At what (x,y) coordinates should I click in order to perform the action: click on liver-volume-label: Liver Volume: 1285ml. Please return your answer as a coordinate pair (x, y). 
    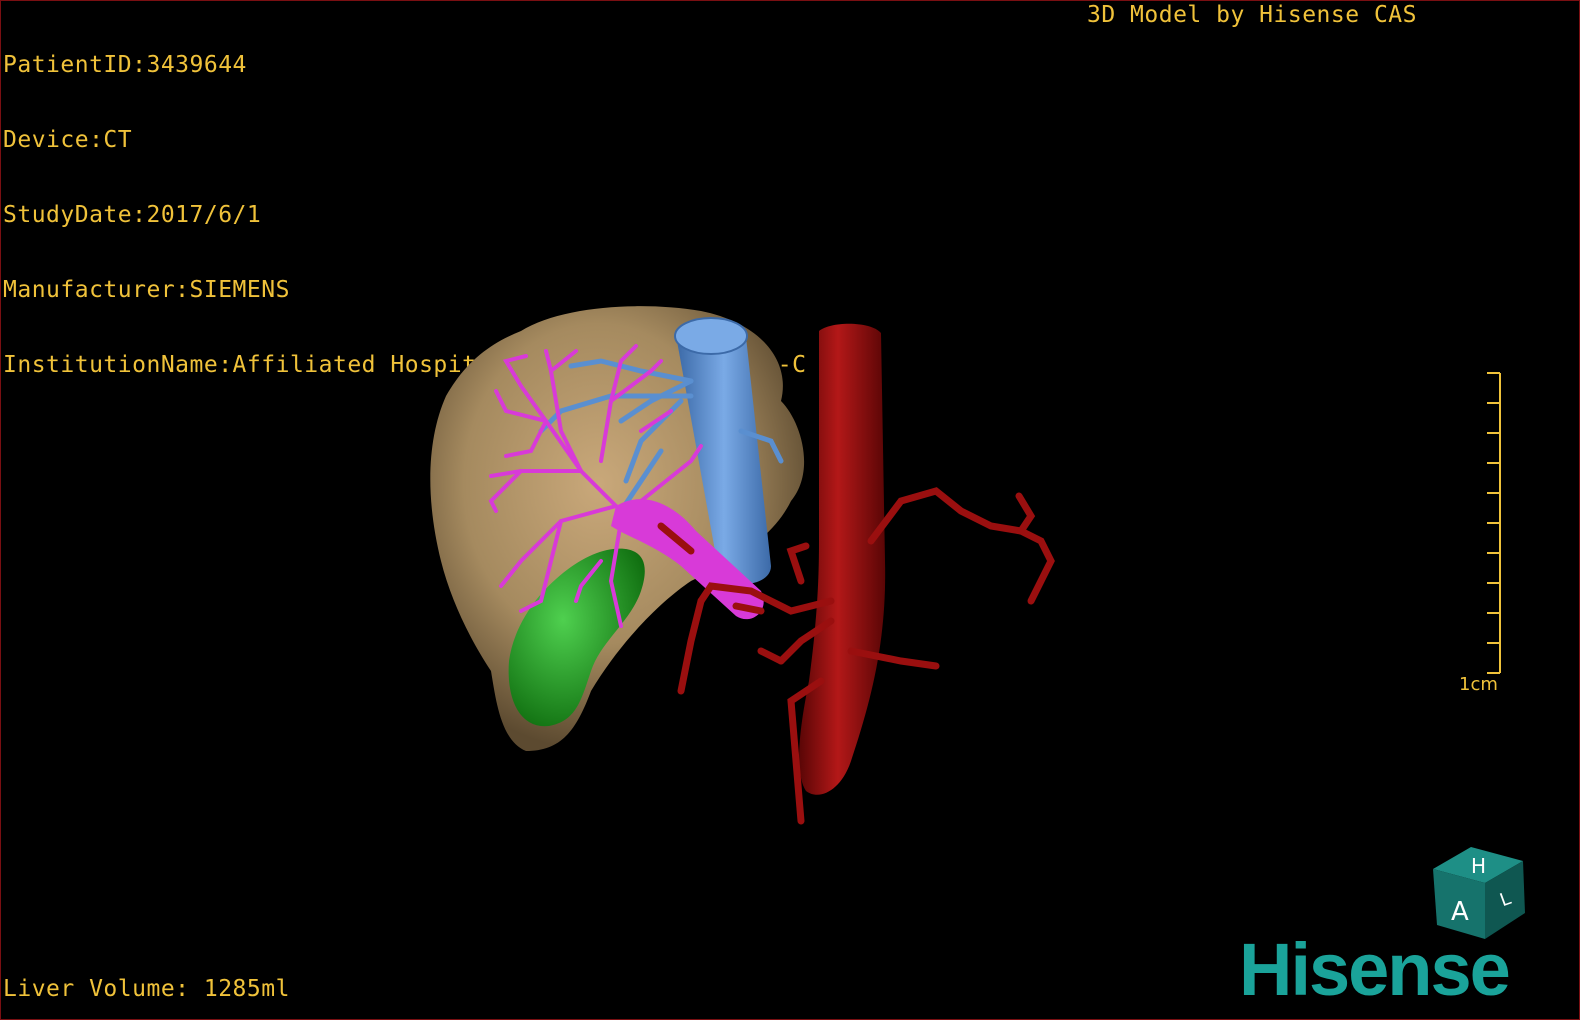
    Looking at the image, I should click on (146, 989).